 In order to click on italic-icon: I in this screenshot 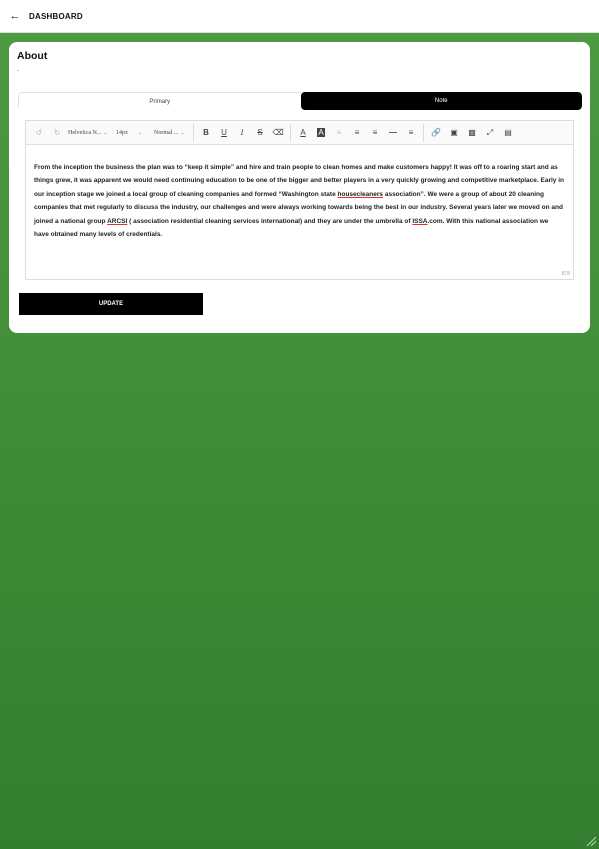, I will do `click(242, 133)`.